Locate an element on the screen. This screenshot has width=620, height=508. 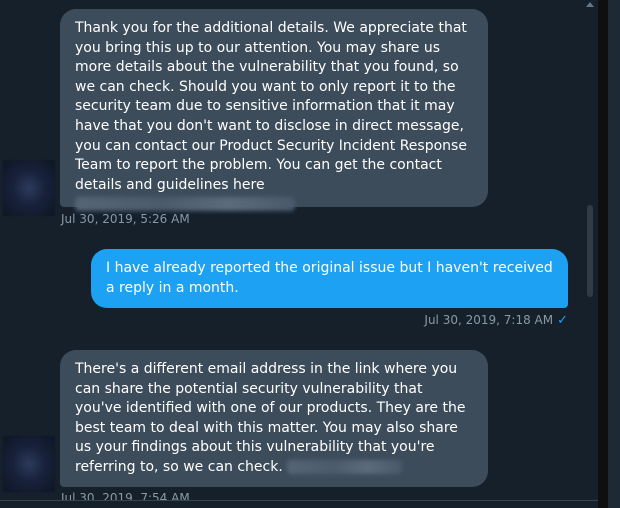
message-timestamp: Jul 30, 2019, 5:26 AM is located at coordinates (125, 219).